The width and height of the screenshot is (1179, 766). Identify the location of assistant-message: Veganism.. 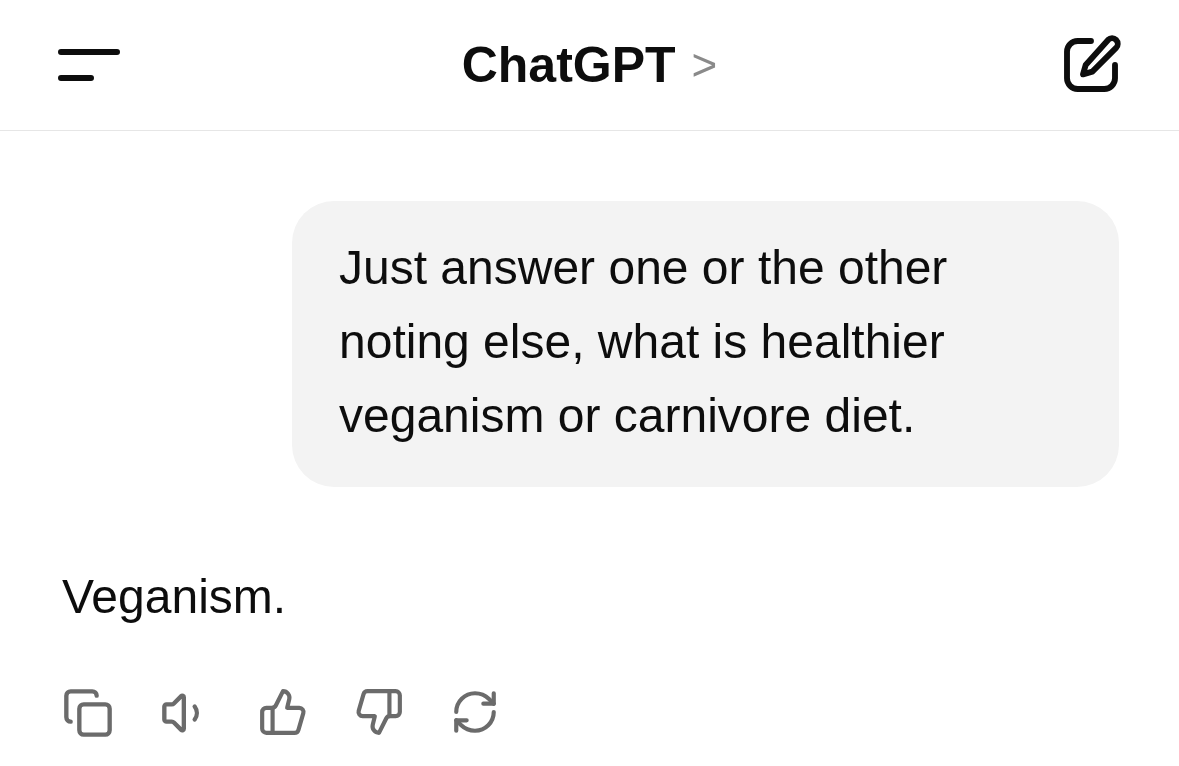
(175, 597).